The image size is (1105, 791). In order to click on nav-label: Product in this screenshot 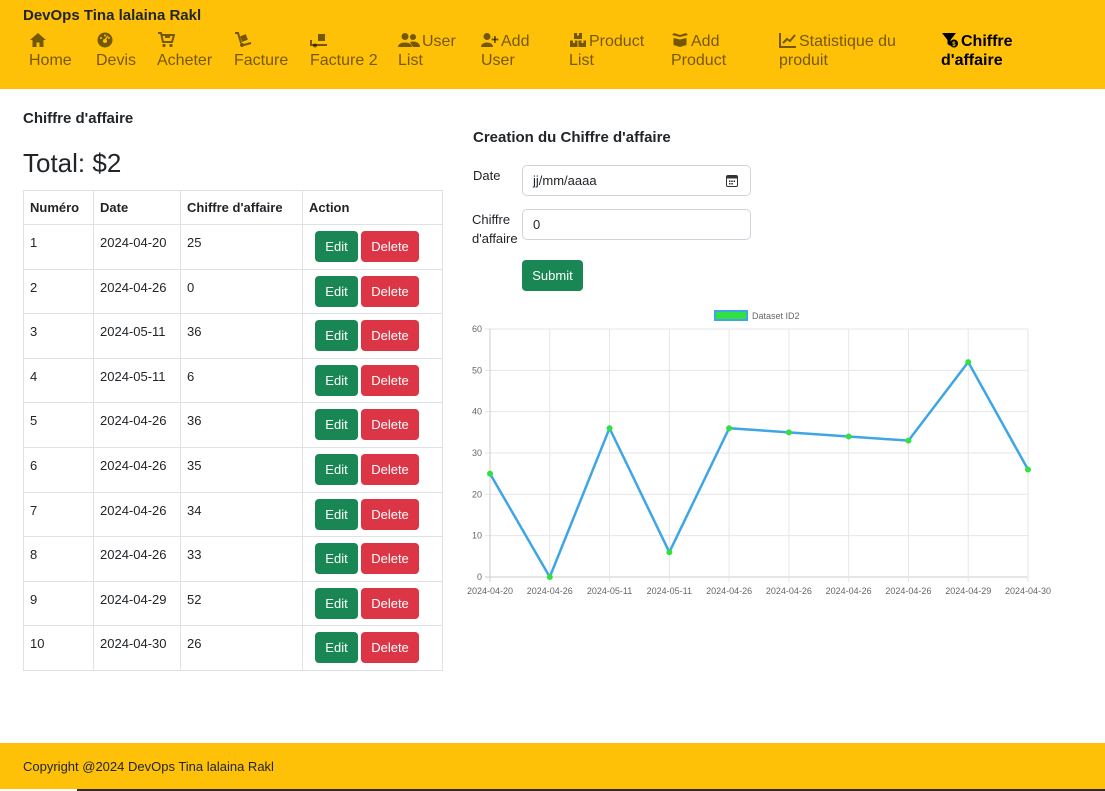, I will do `click(617, 41)`.